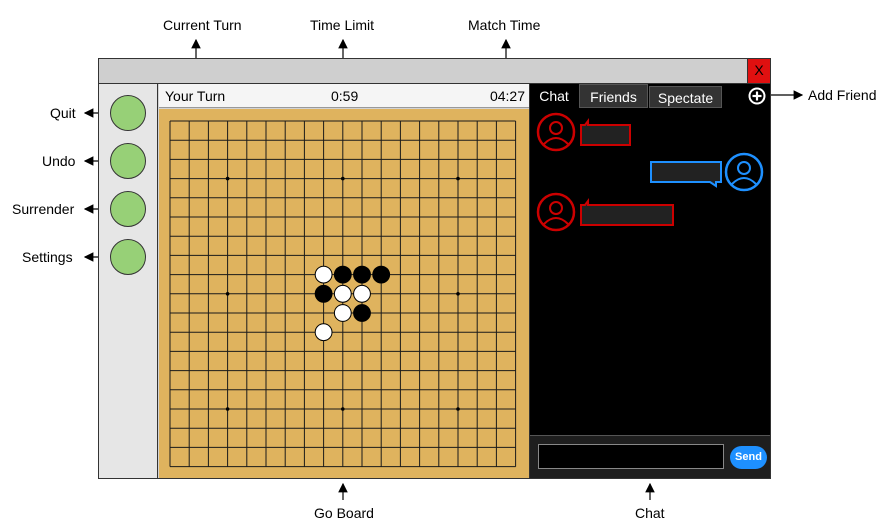  What do you see at coordinates (128, 113) in the screenshot?
I see `quit-button` at bounding box center [128, 113].